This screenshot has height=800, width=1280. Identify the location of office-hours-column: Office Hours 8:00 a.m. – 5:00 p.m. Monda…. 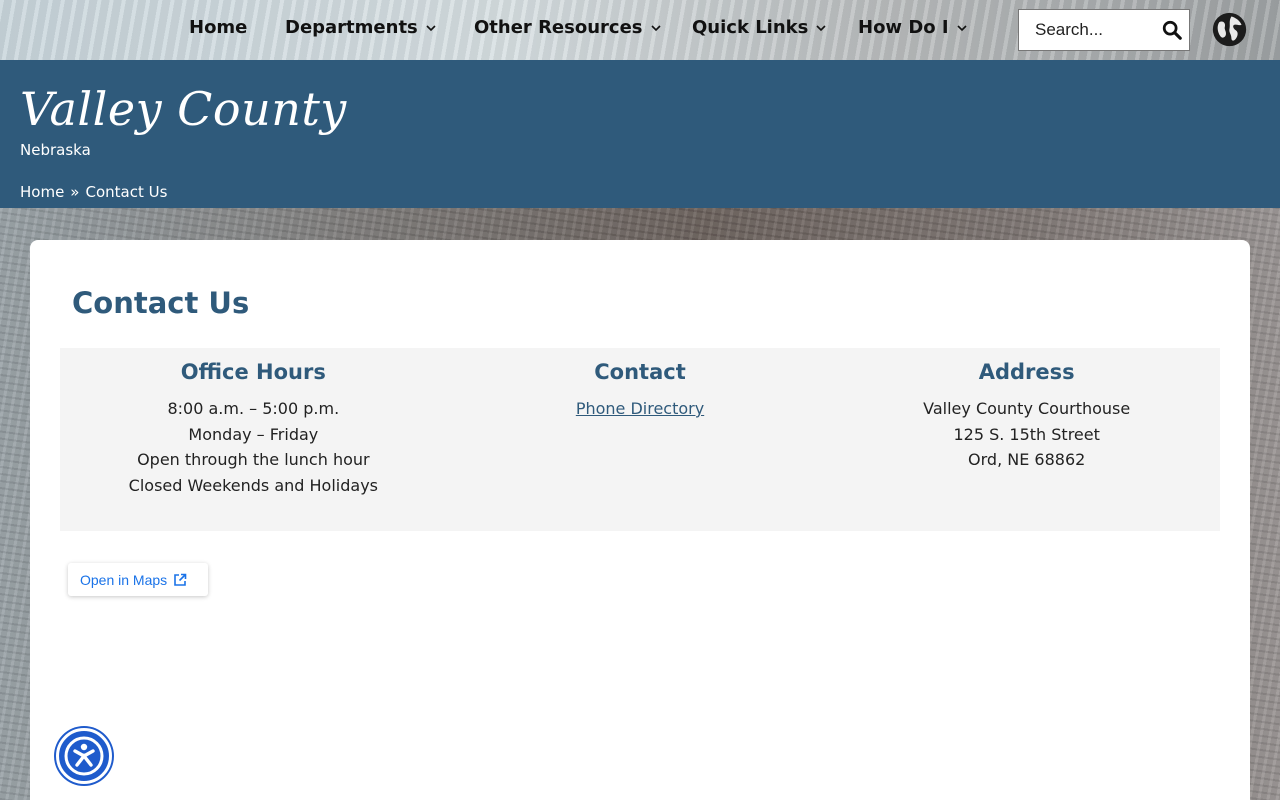
(253, 439).